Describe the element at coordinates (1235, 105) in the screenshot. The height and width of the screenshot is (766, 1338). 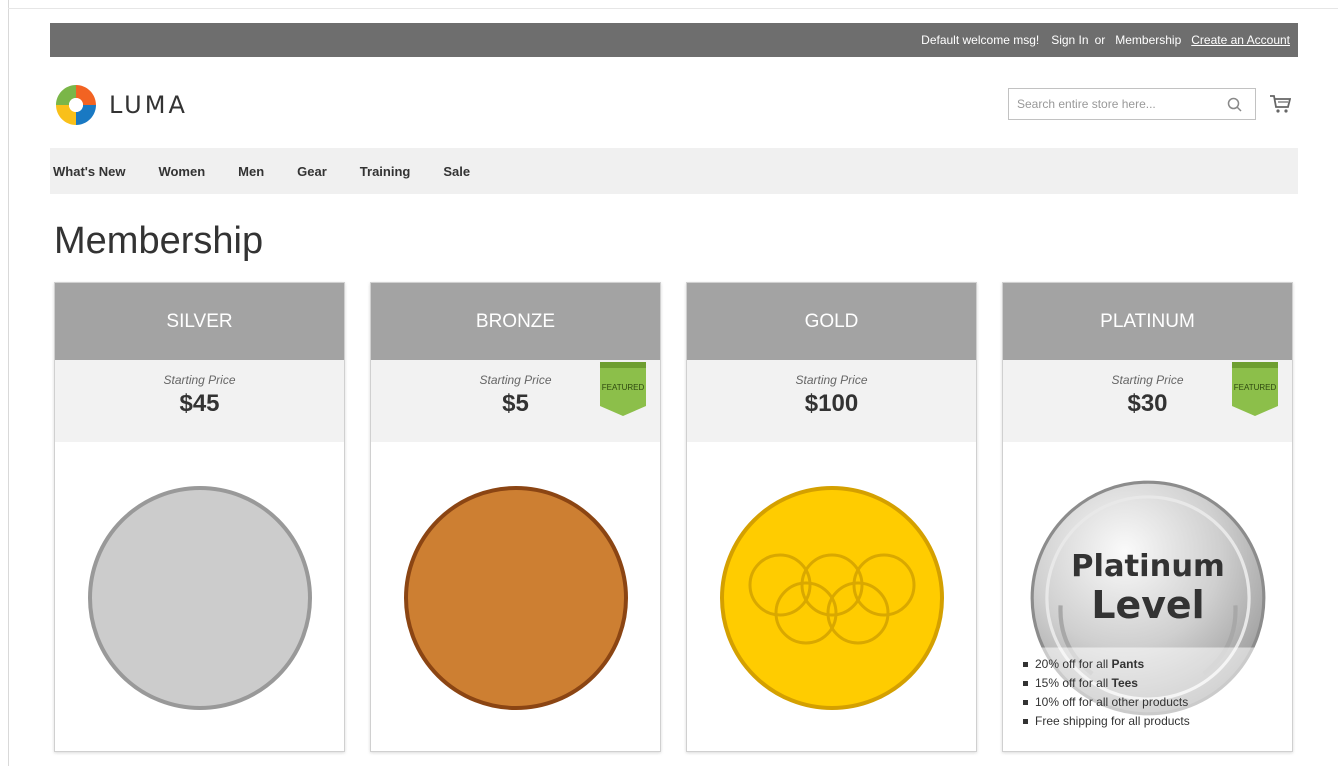
I see `search-icon` at that location.